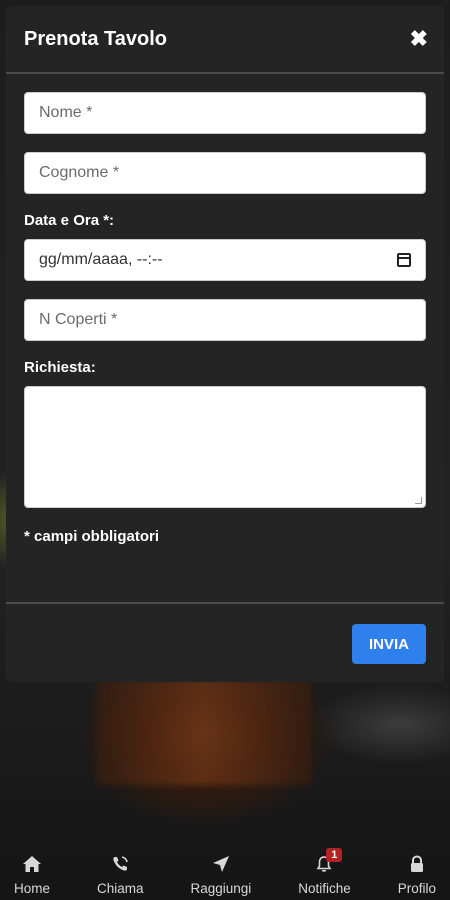 This screenshot has height=900, width=450. I want to click on coperti-placeholder: N Coperti *, so click(78, 319).